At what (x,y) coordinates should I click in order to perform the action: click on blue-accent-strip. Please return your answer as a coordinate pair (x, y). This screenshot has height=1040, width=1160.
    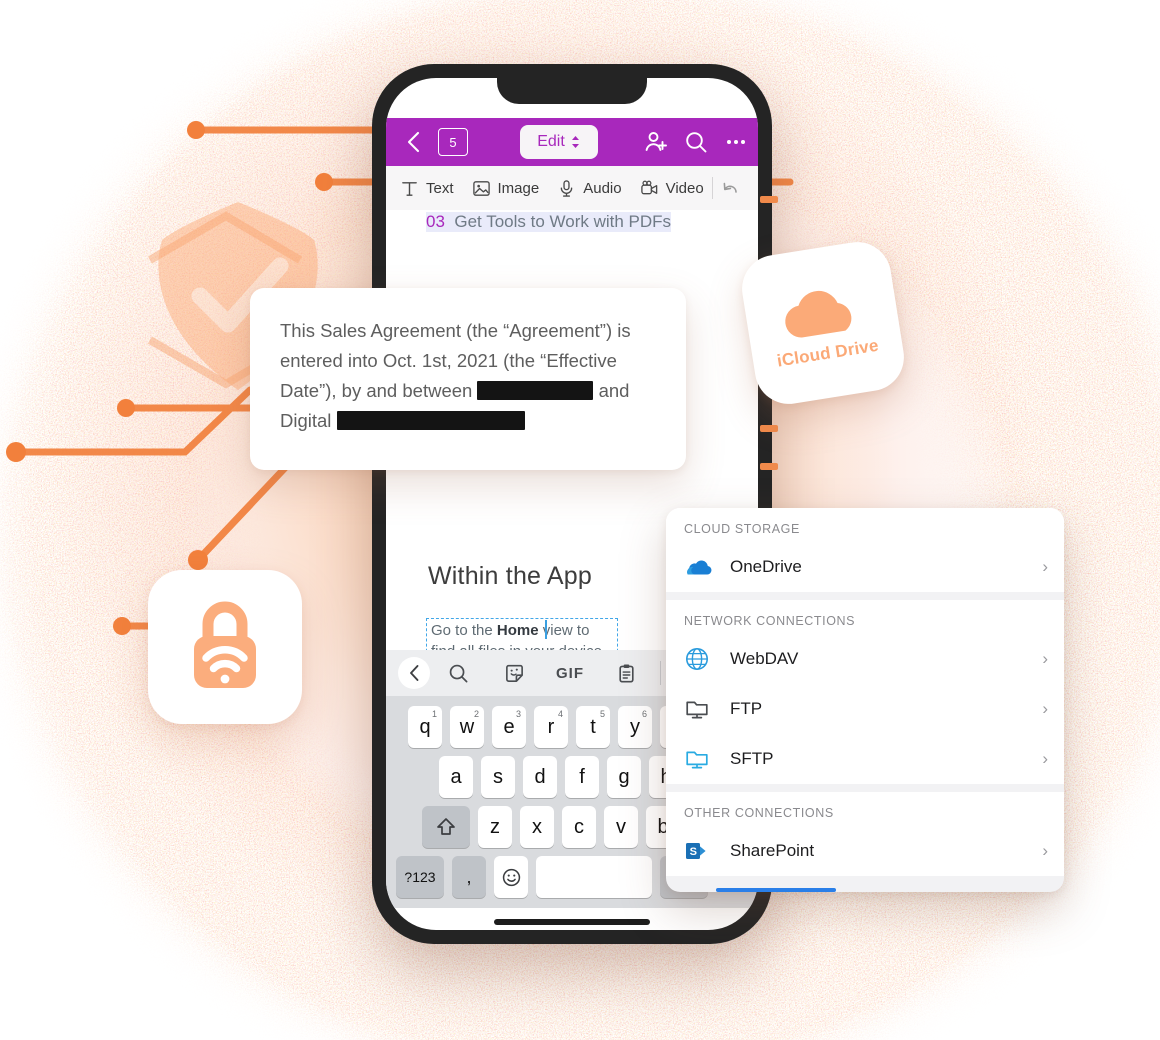
    Looking at the image, I should click on (776, 890).